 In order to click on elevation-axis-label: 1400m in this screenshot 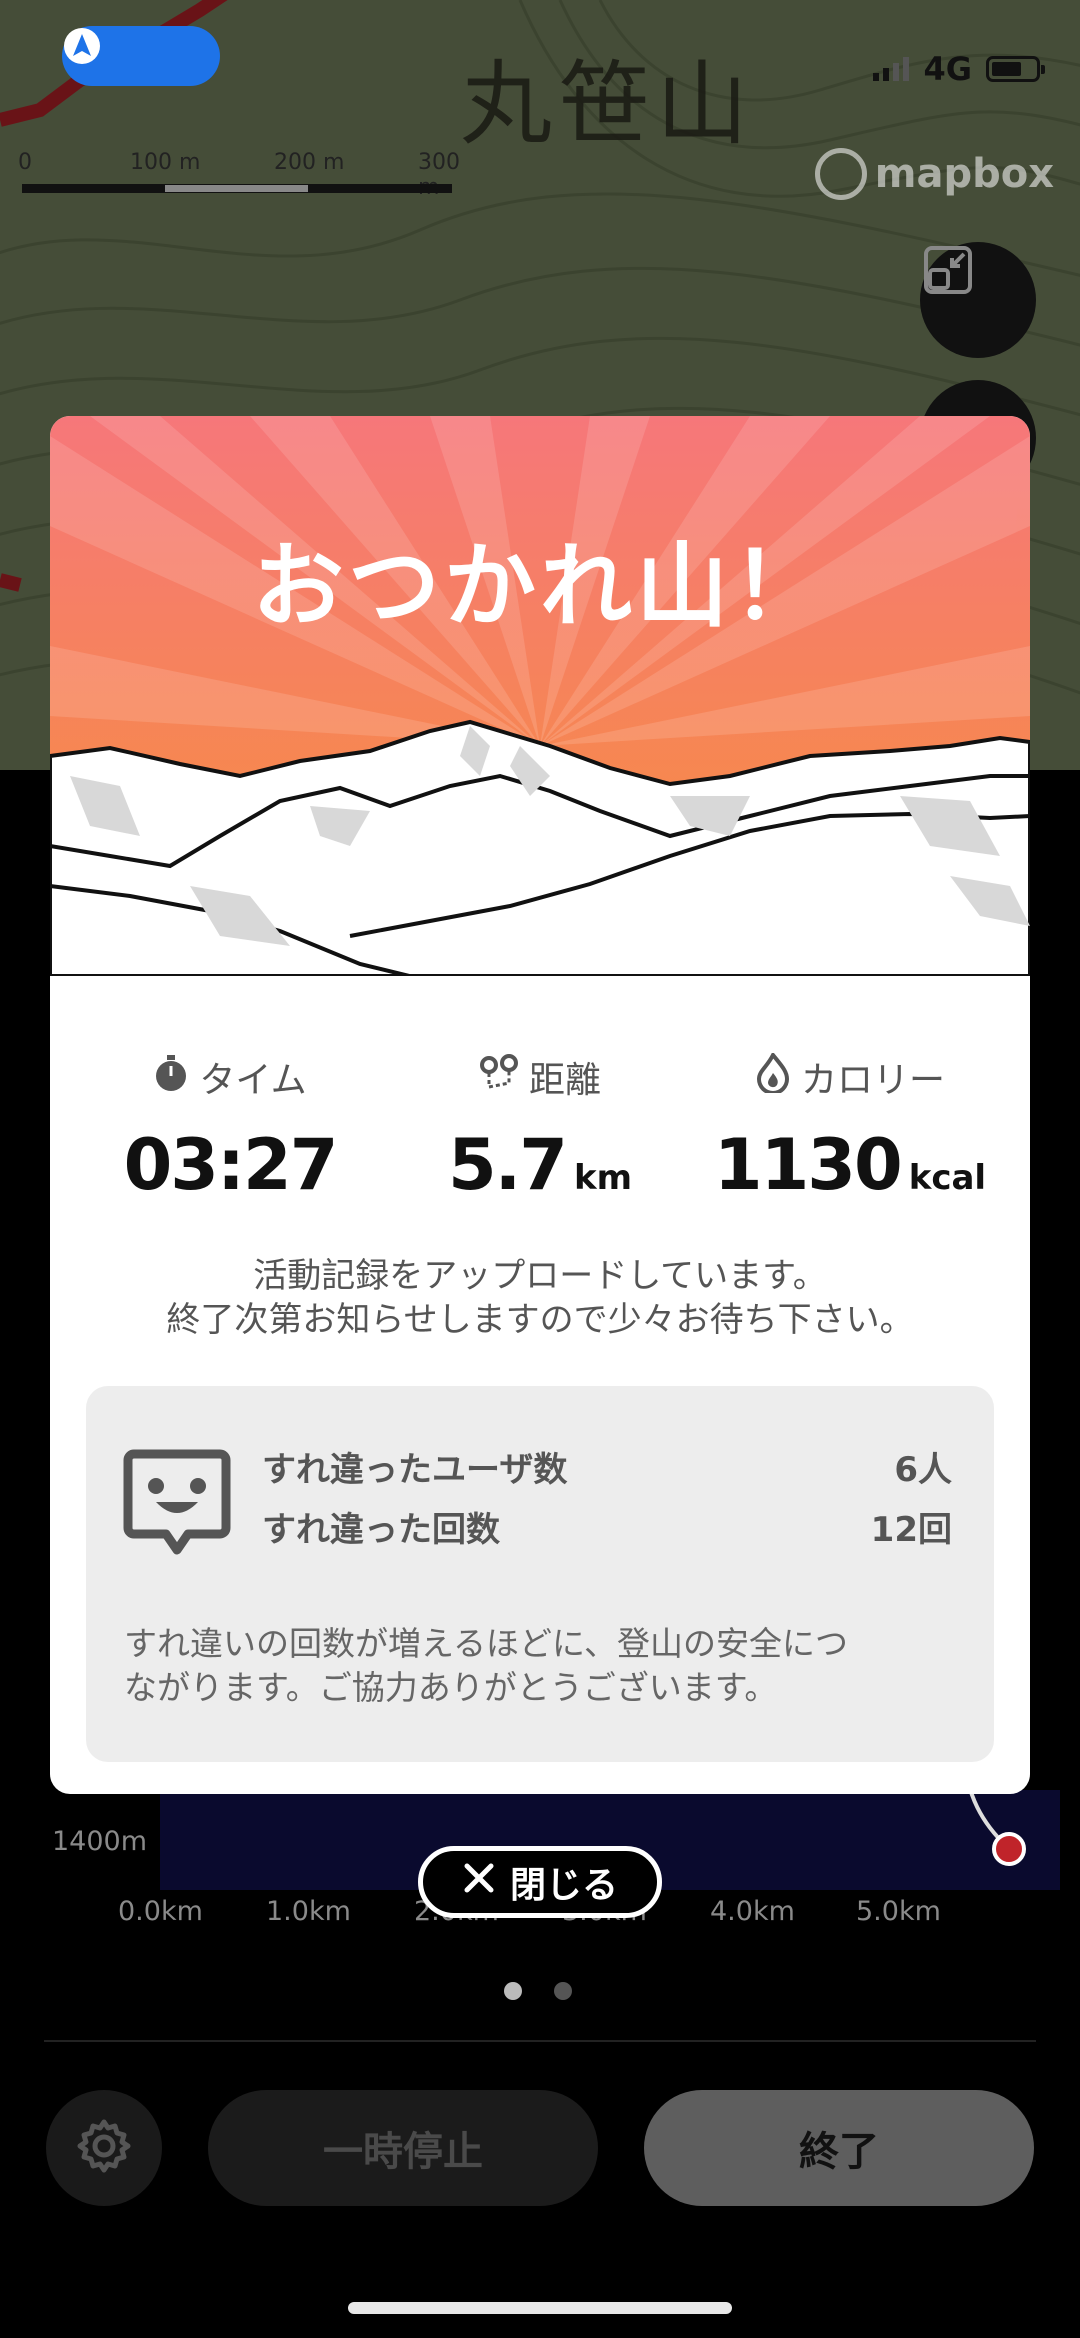, I will do `click(100, 1841)`.